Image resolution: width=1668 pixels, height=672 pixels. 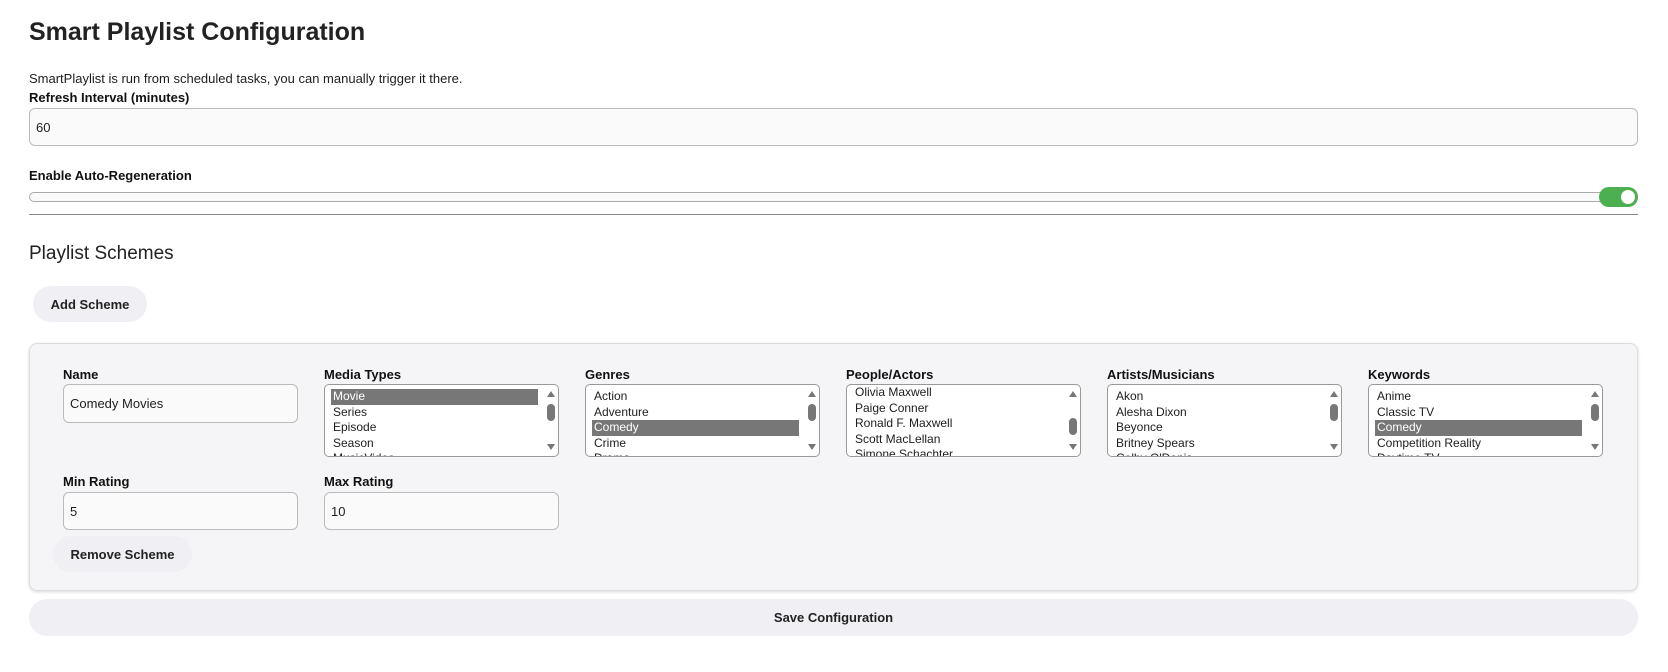 What do you see at coordinates (81, 374) in the screenshot?
I see `name-label: Name` at bounding box center [81, 374].